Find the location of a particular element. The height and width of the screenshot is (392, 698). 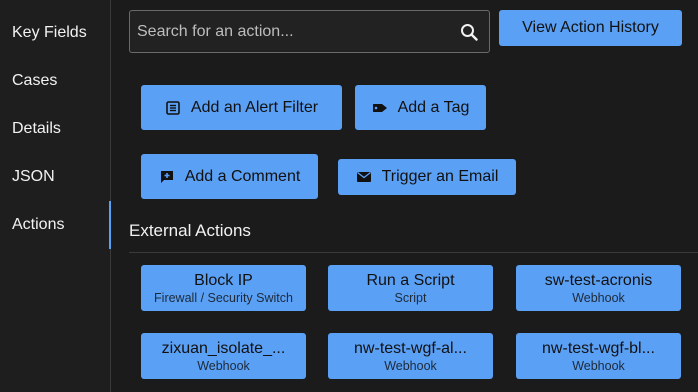

add-comment-label: Add a Comment is located at coordinates (242, 176).